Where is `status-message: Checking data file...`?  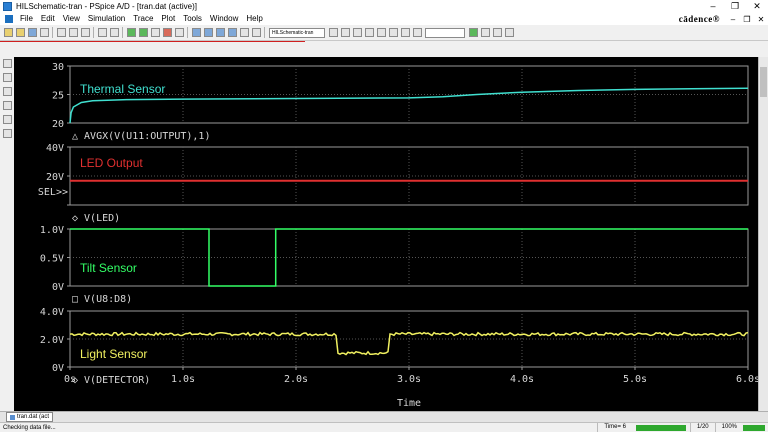 status-message: Checking data file... is located at coordinates (29, 427).